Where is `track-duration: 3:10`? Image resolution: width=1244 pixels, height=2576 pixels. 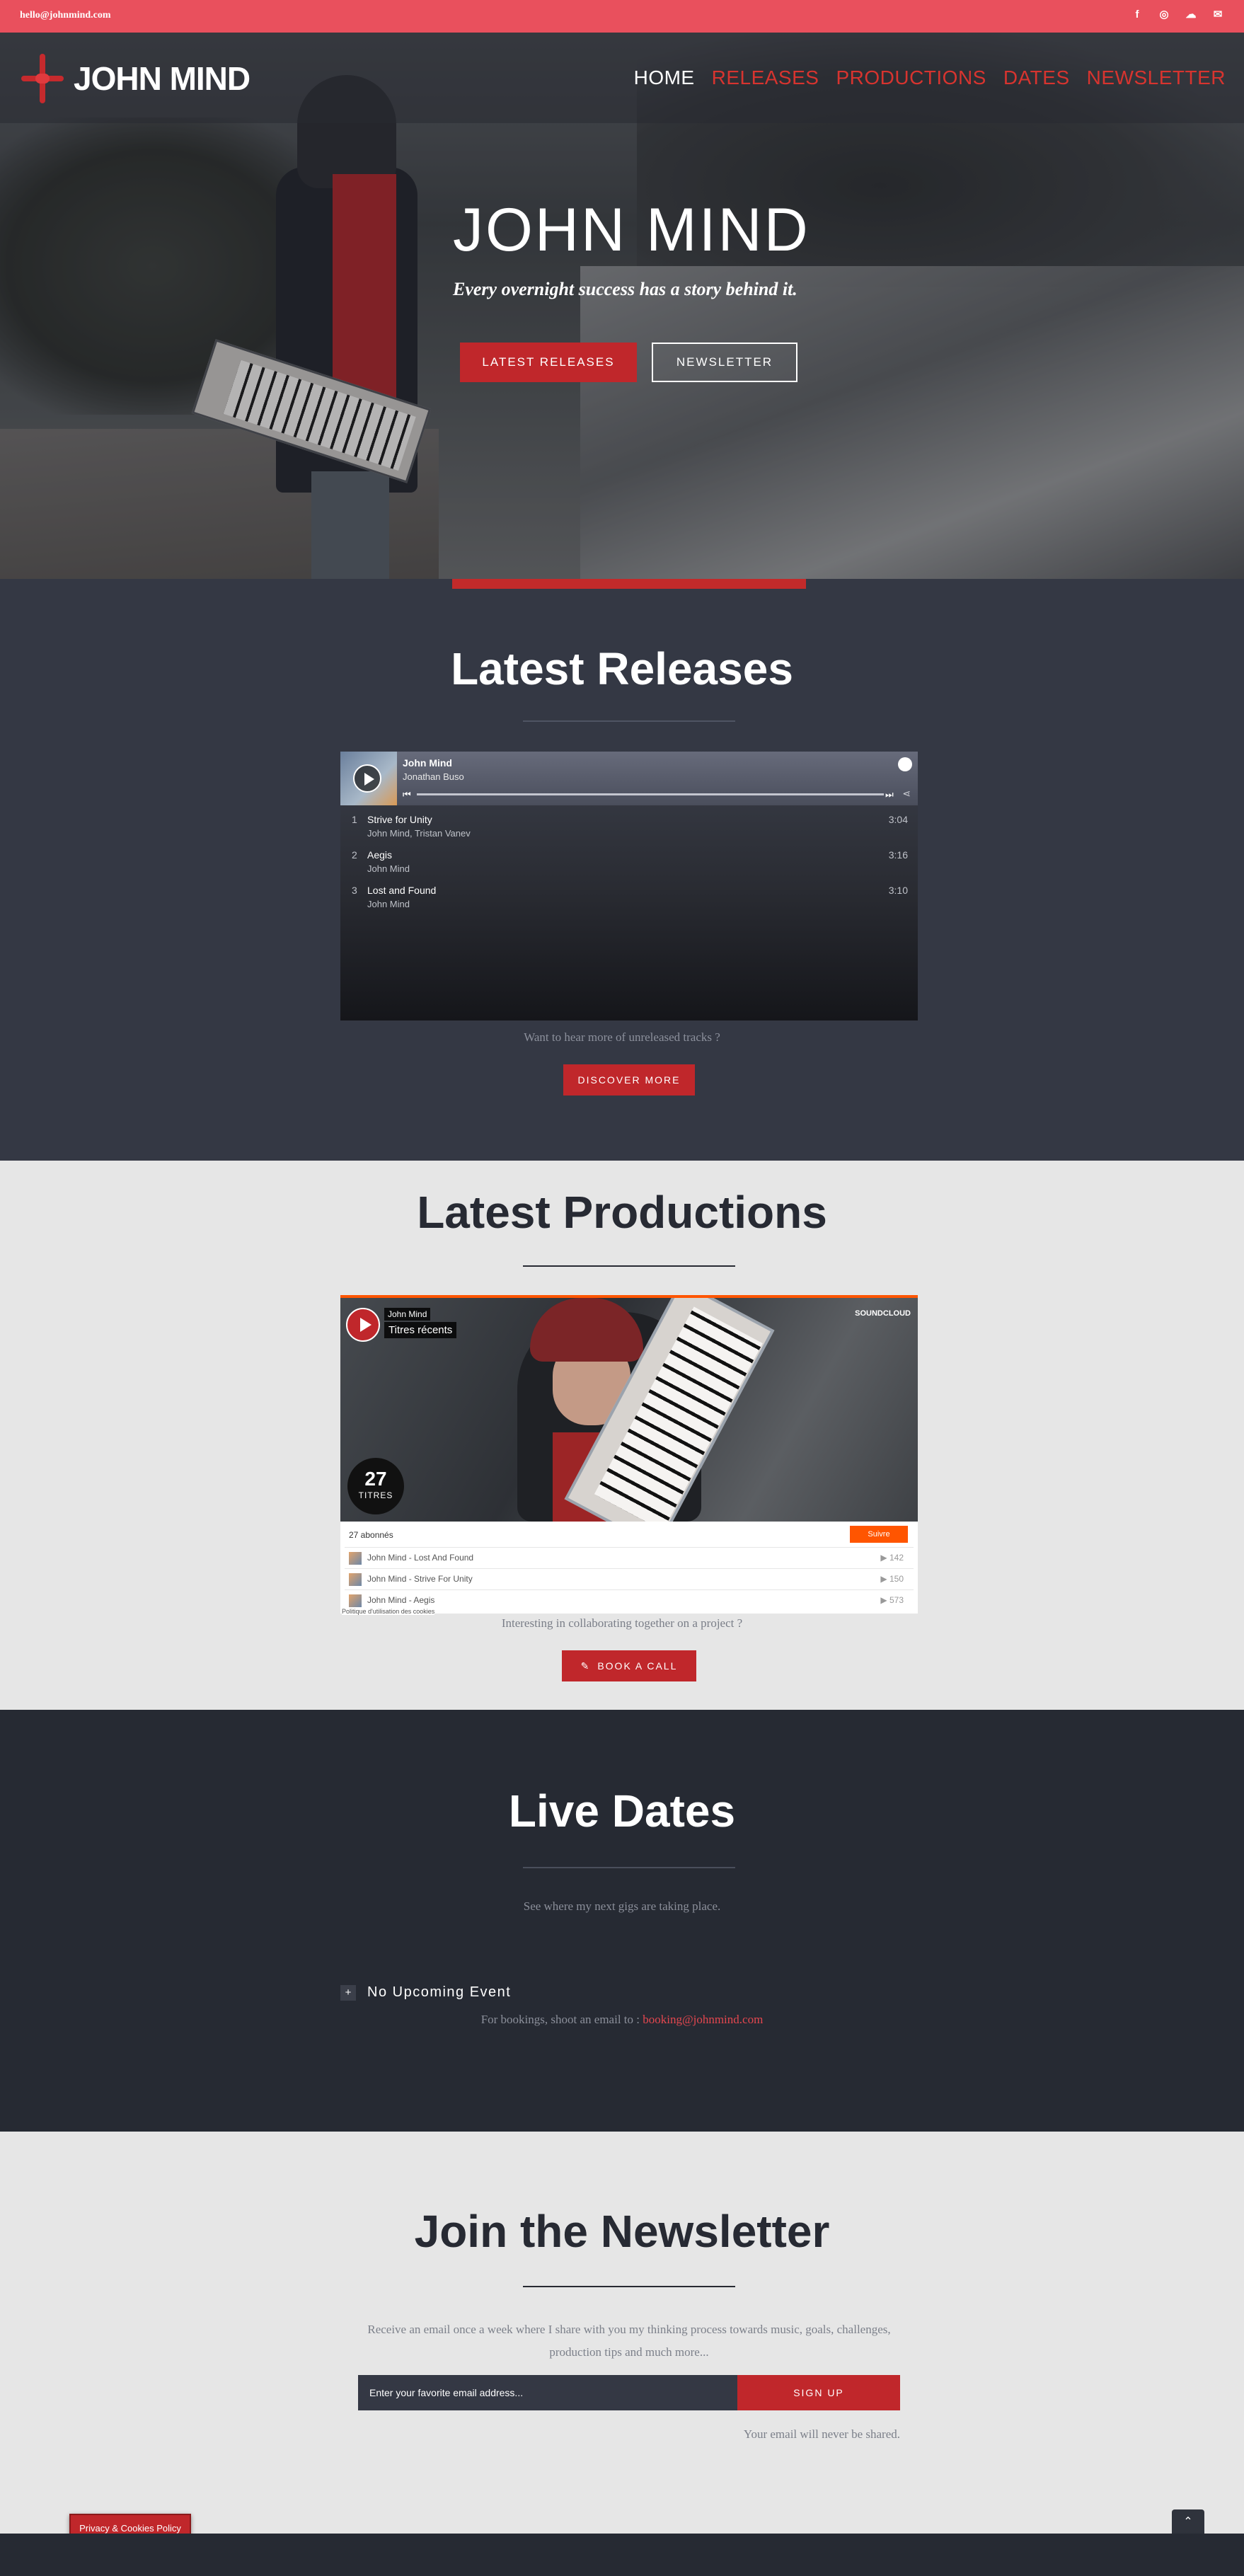 track-duration: 3:10 is located at coordinates (898, 891).